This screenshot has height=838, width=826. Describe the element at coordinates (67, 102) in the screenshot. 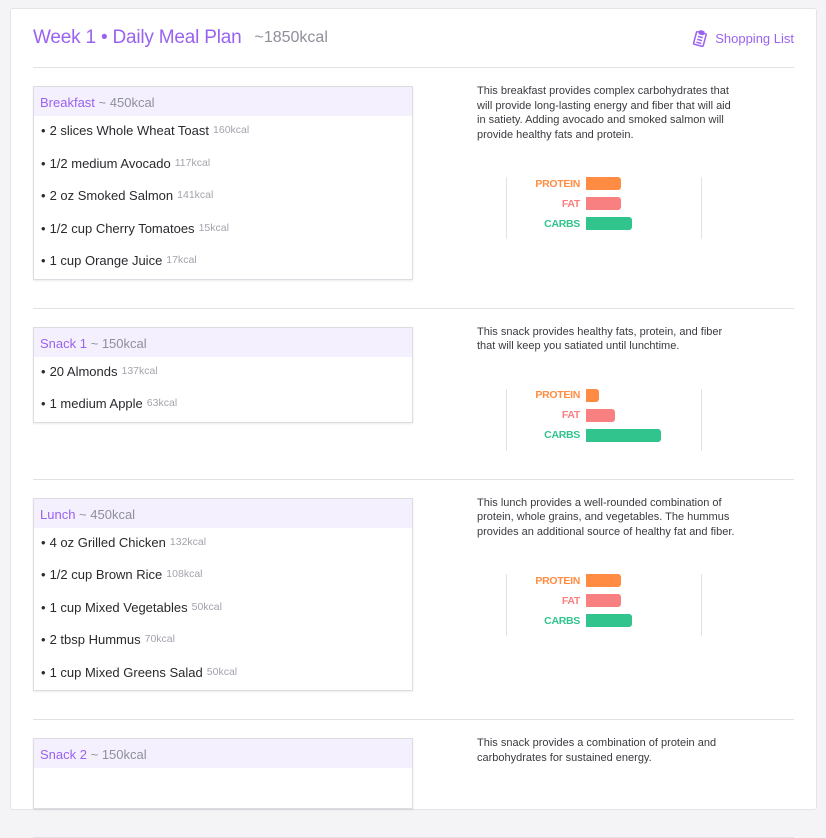

I see `meal-name: Breakfast` at that location.